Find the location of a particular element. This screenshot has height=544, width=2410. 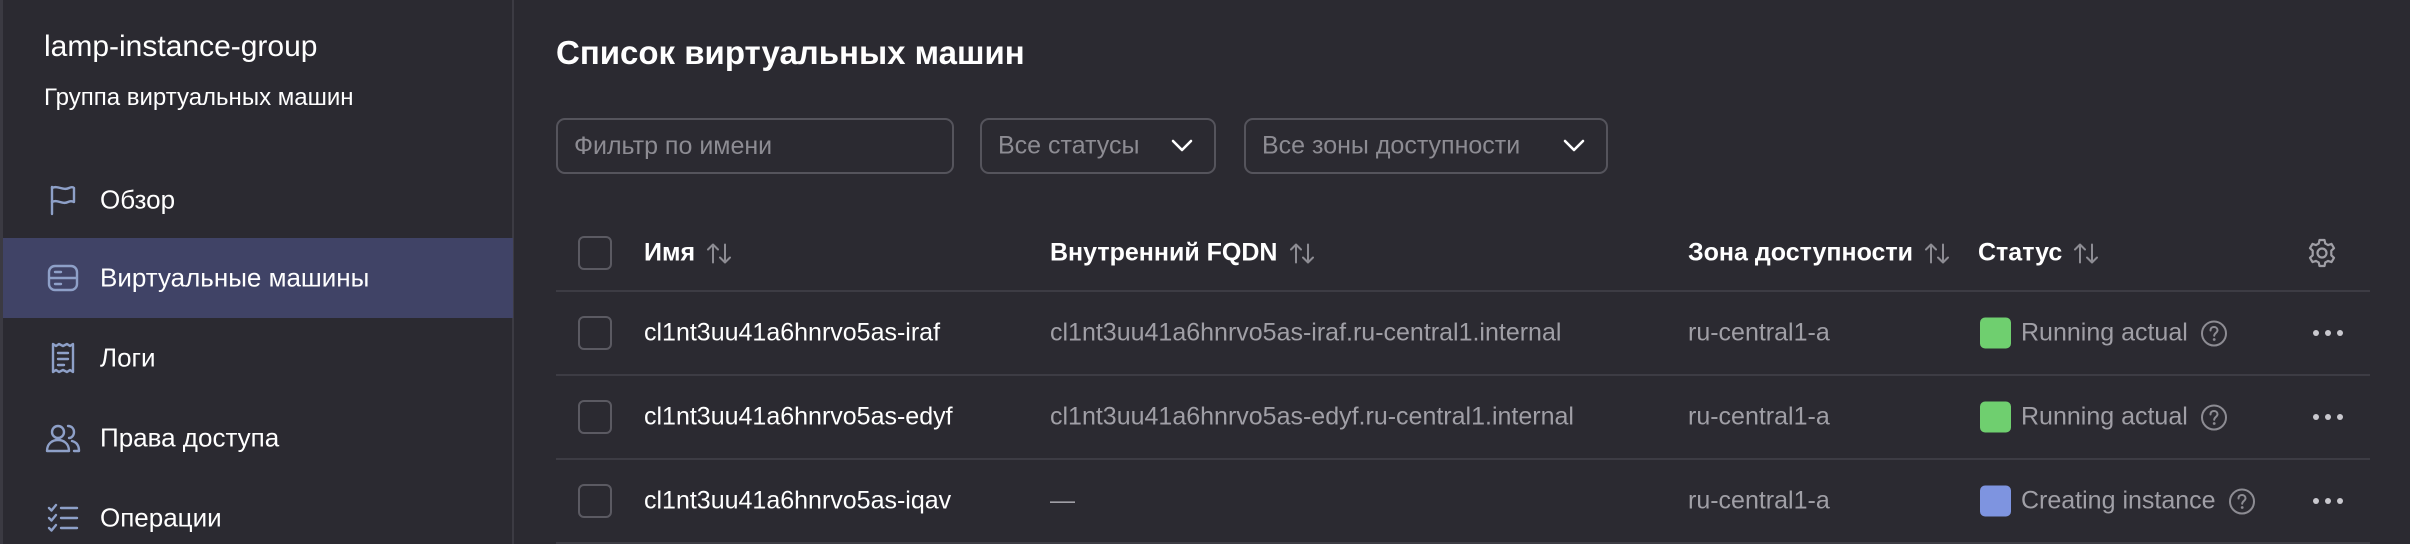

sidebar-item-logs: Логи is located at coordinates (258, 358).